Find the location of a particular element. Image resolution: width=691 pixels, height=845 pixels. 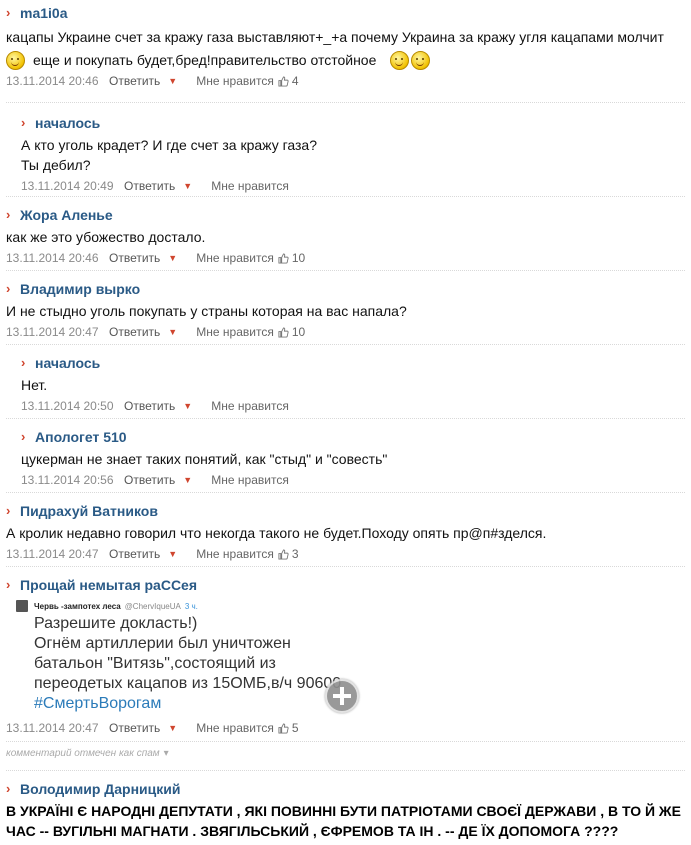

comment-text: как же это убожество достало. is located at coordinates (106, 237).